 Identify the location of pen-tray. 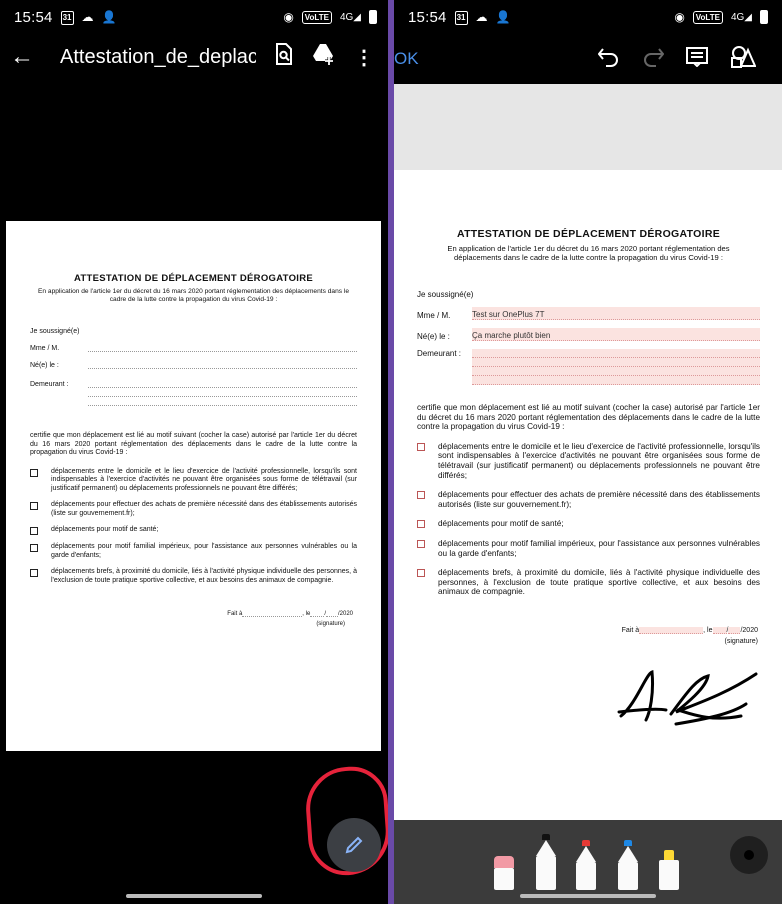
(588, 862).